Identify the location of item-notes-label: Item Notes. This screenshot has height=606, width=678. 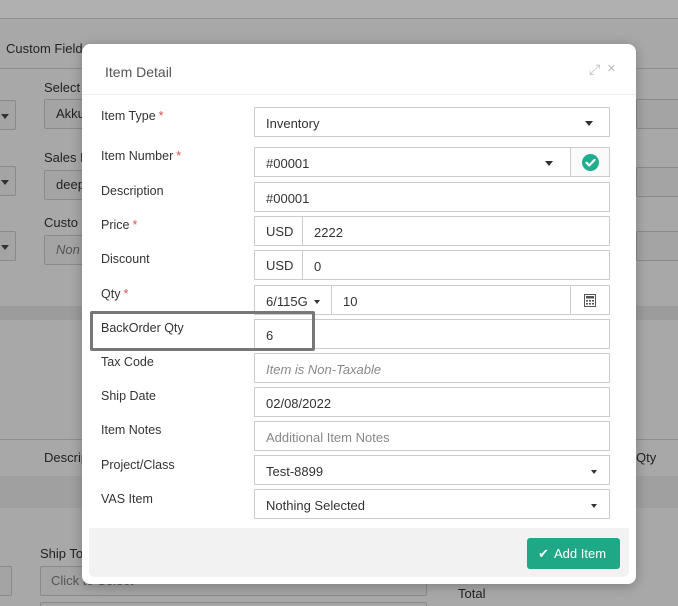
(131, 430).